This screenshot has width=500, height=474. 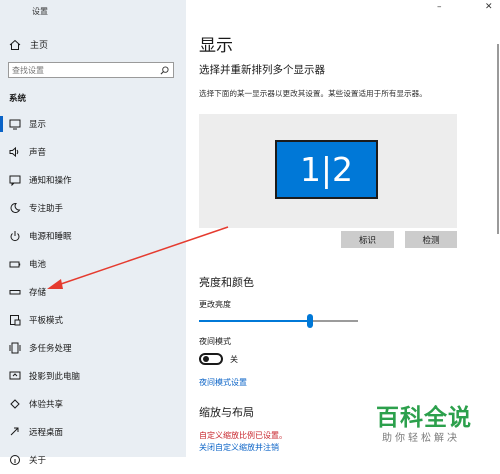 I want to click on sidebar-home-label: 主页, so click(x=39, y=46).